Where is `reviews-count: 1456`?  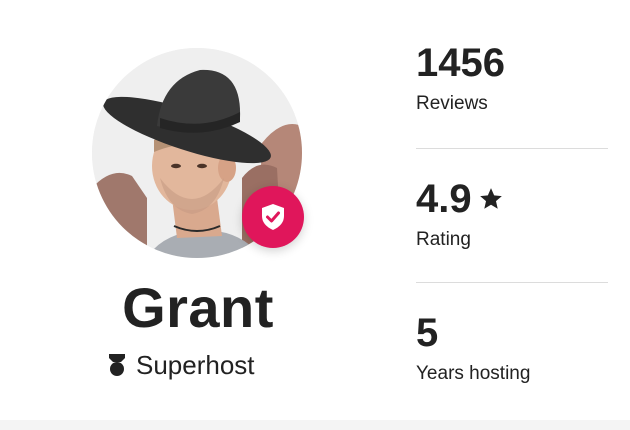 reviews-count: 1456 is located at coordinates (460, 63).